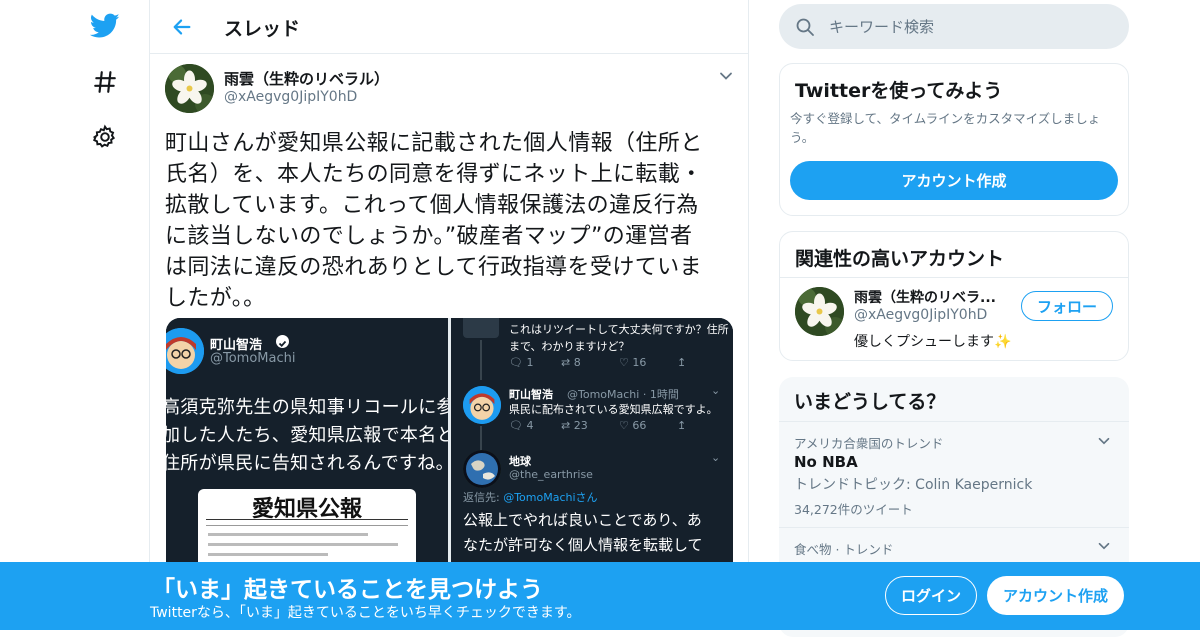 Image resolution: width=1200 pixels, height=637 pixels. What do you see at coordinates (870, 402) in the screenshot?
I see `trends-title: いまどうしてる？` at bounding box center [870, 402].